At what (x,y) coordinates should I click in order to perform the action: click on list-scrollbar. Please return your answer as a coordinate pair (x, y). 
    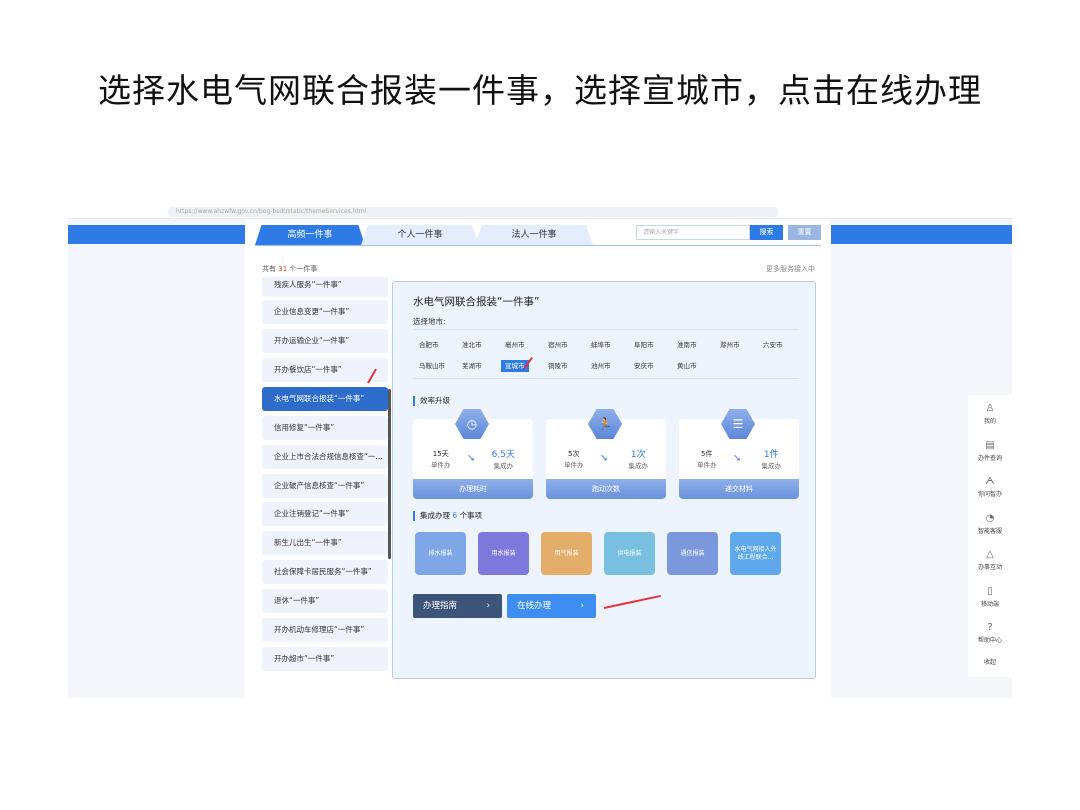
    Looking at the image, I should click on (389, 474).